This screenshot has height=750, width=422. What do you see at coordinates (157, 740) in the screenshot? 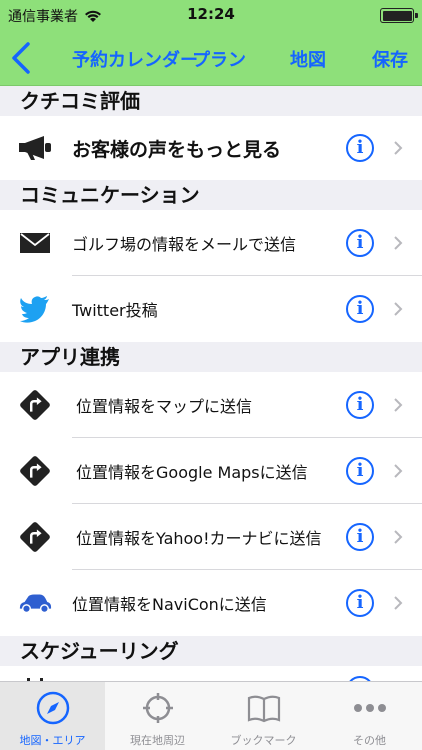
I see `tab-label: 現在地周辺` at bounding box center [157, 740].